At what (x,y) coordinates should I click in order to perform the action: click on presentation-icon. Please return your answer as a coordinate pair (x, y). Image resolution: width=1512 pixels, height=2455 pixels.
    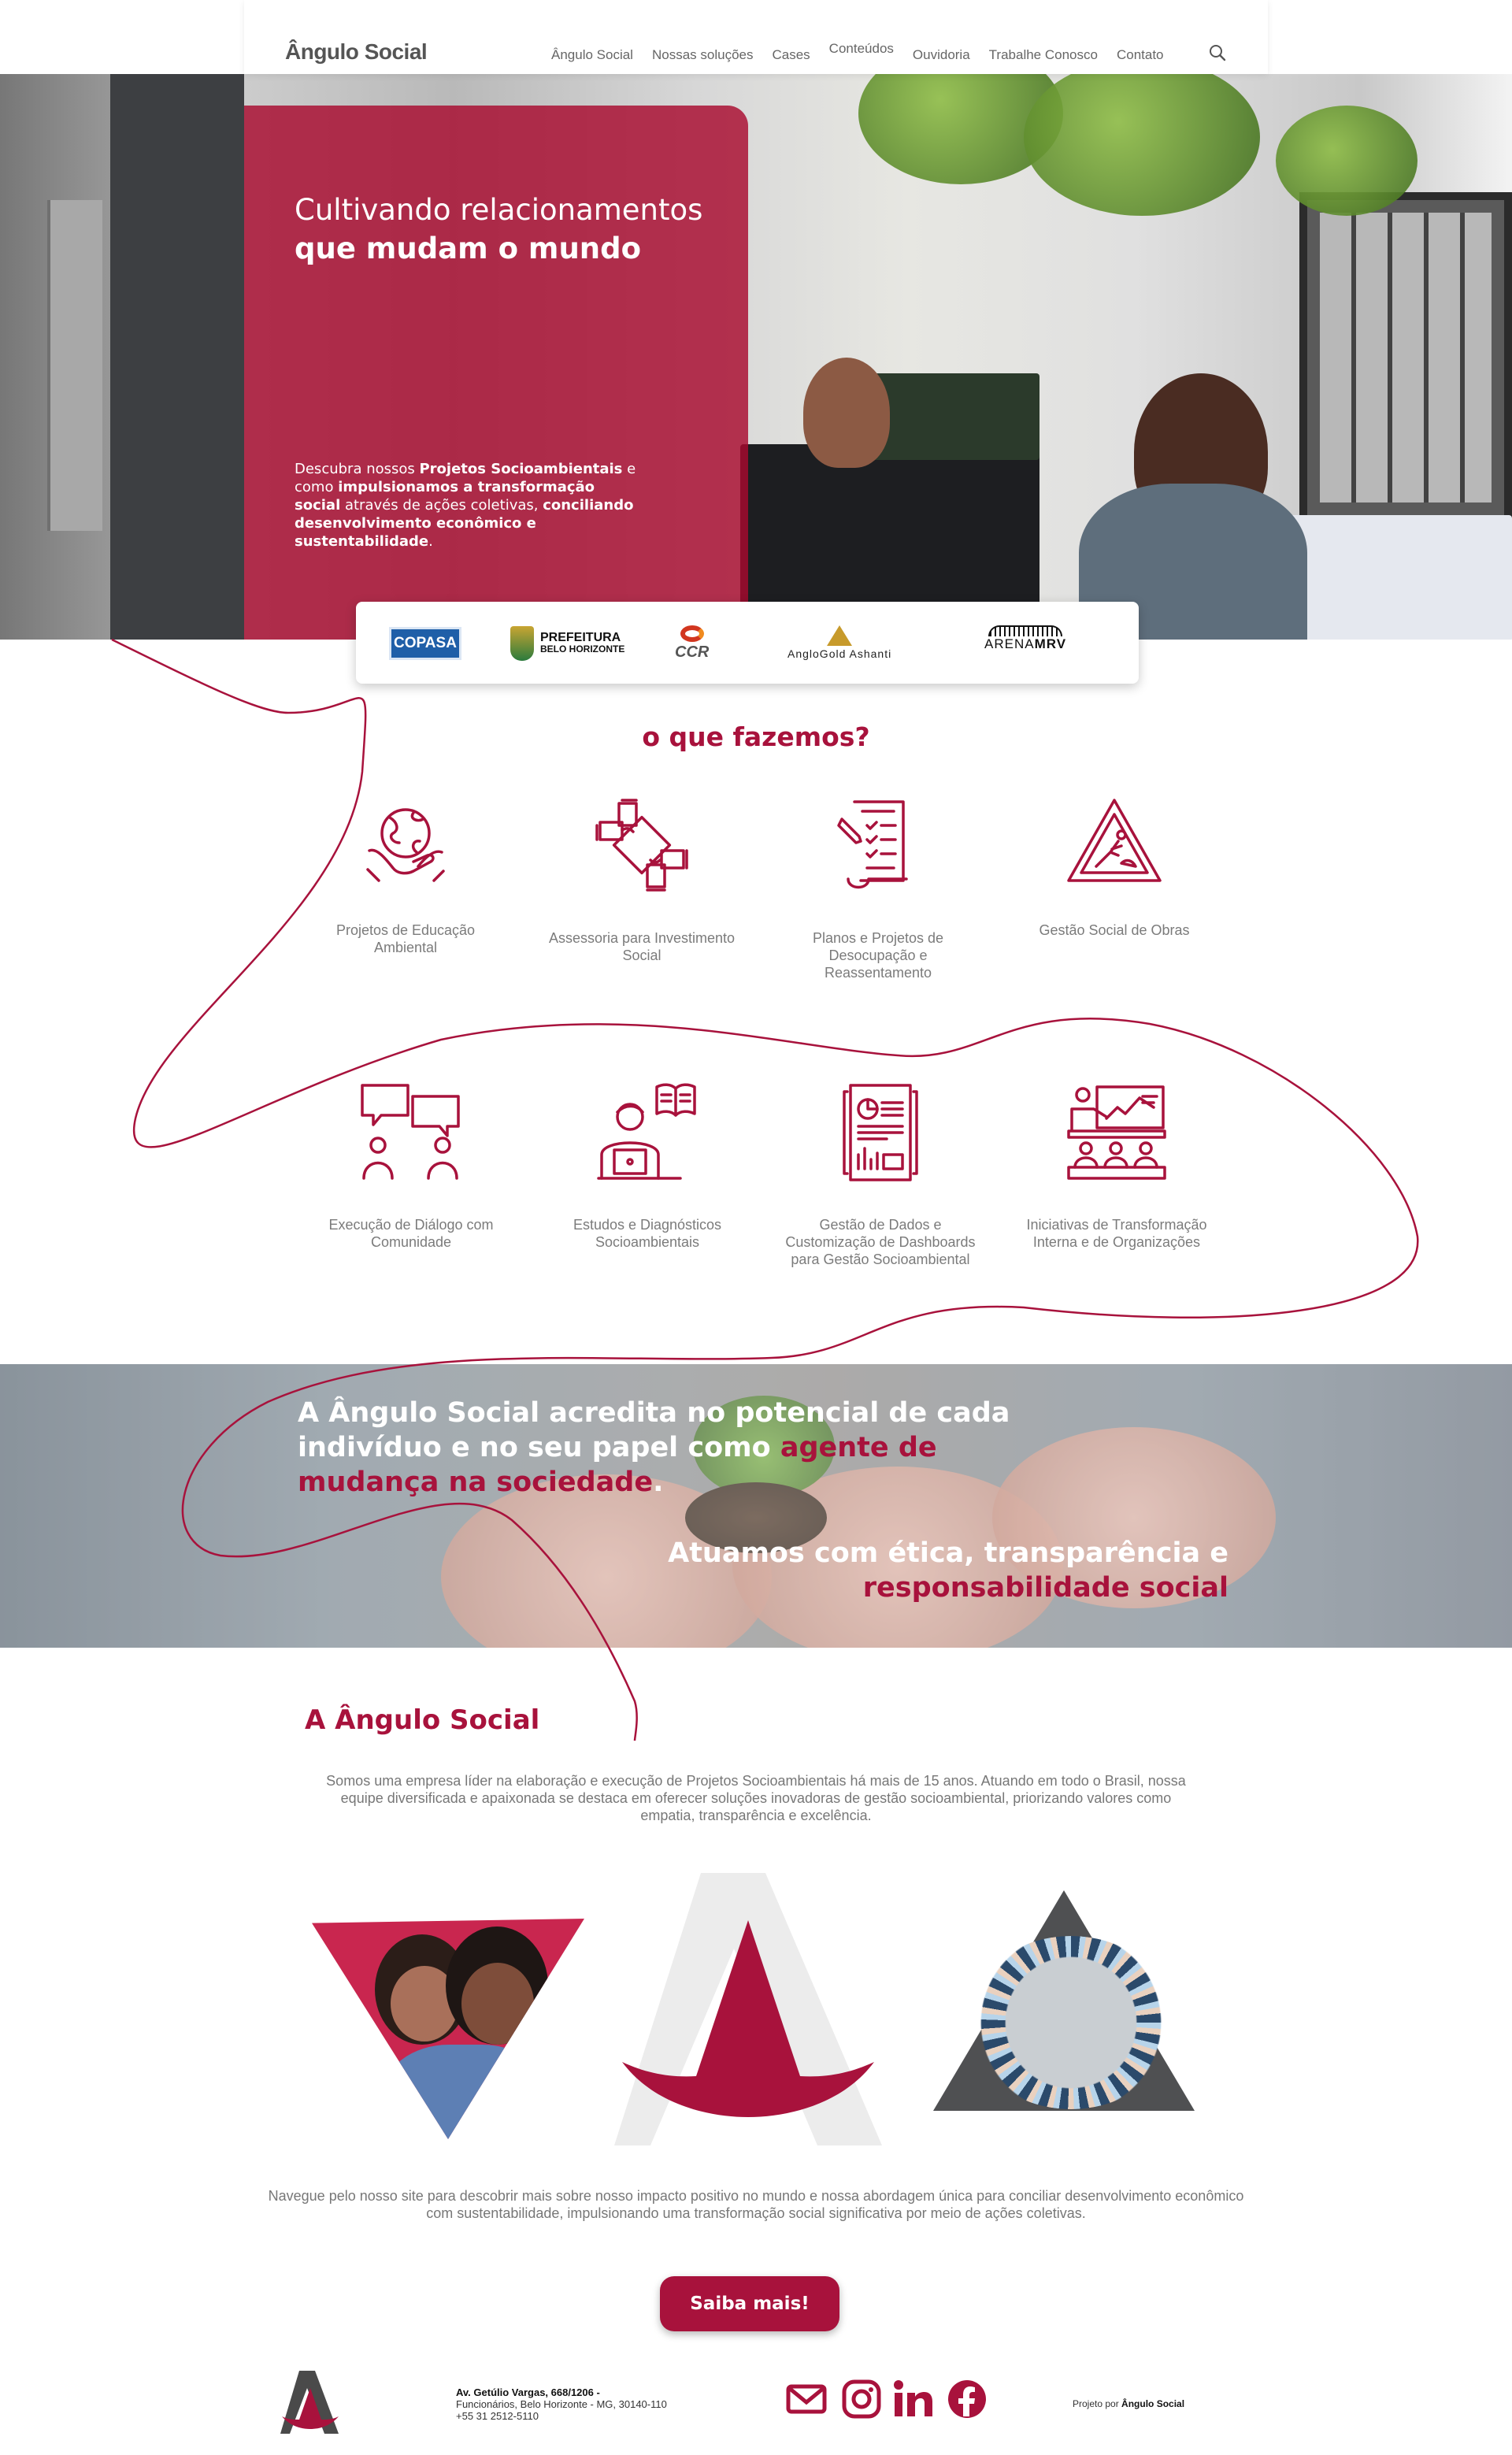
    Looking at the image, I should click on (1116, 1132).